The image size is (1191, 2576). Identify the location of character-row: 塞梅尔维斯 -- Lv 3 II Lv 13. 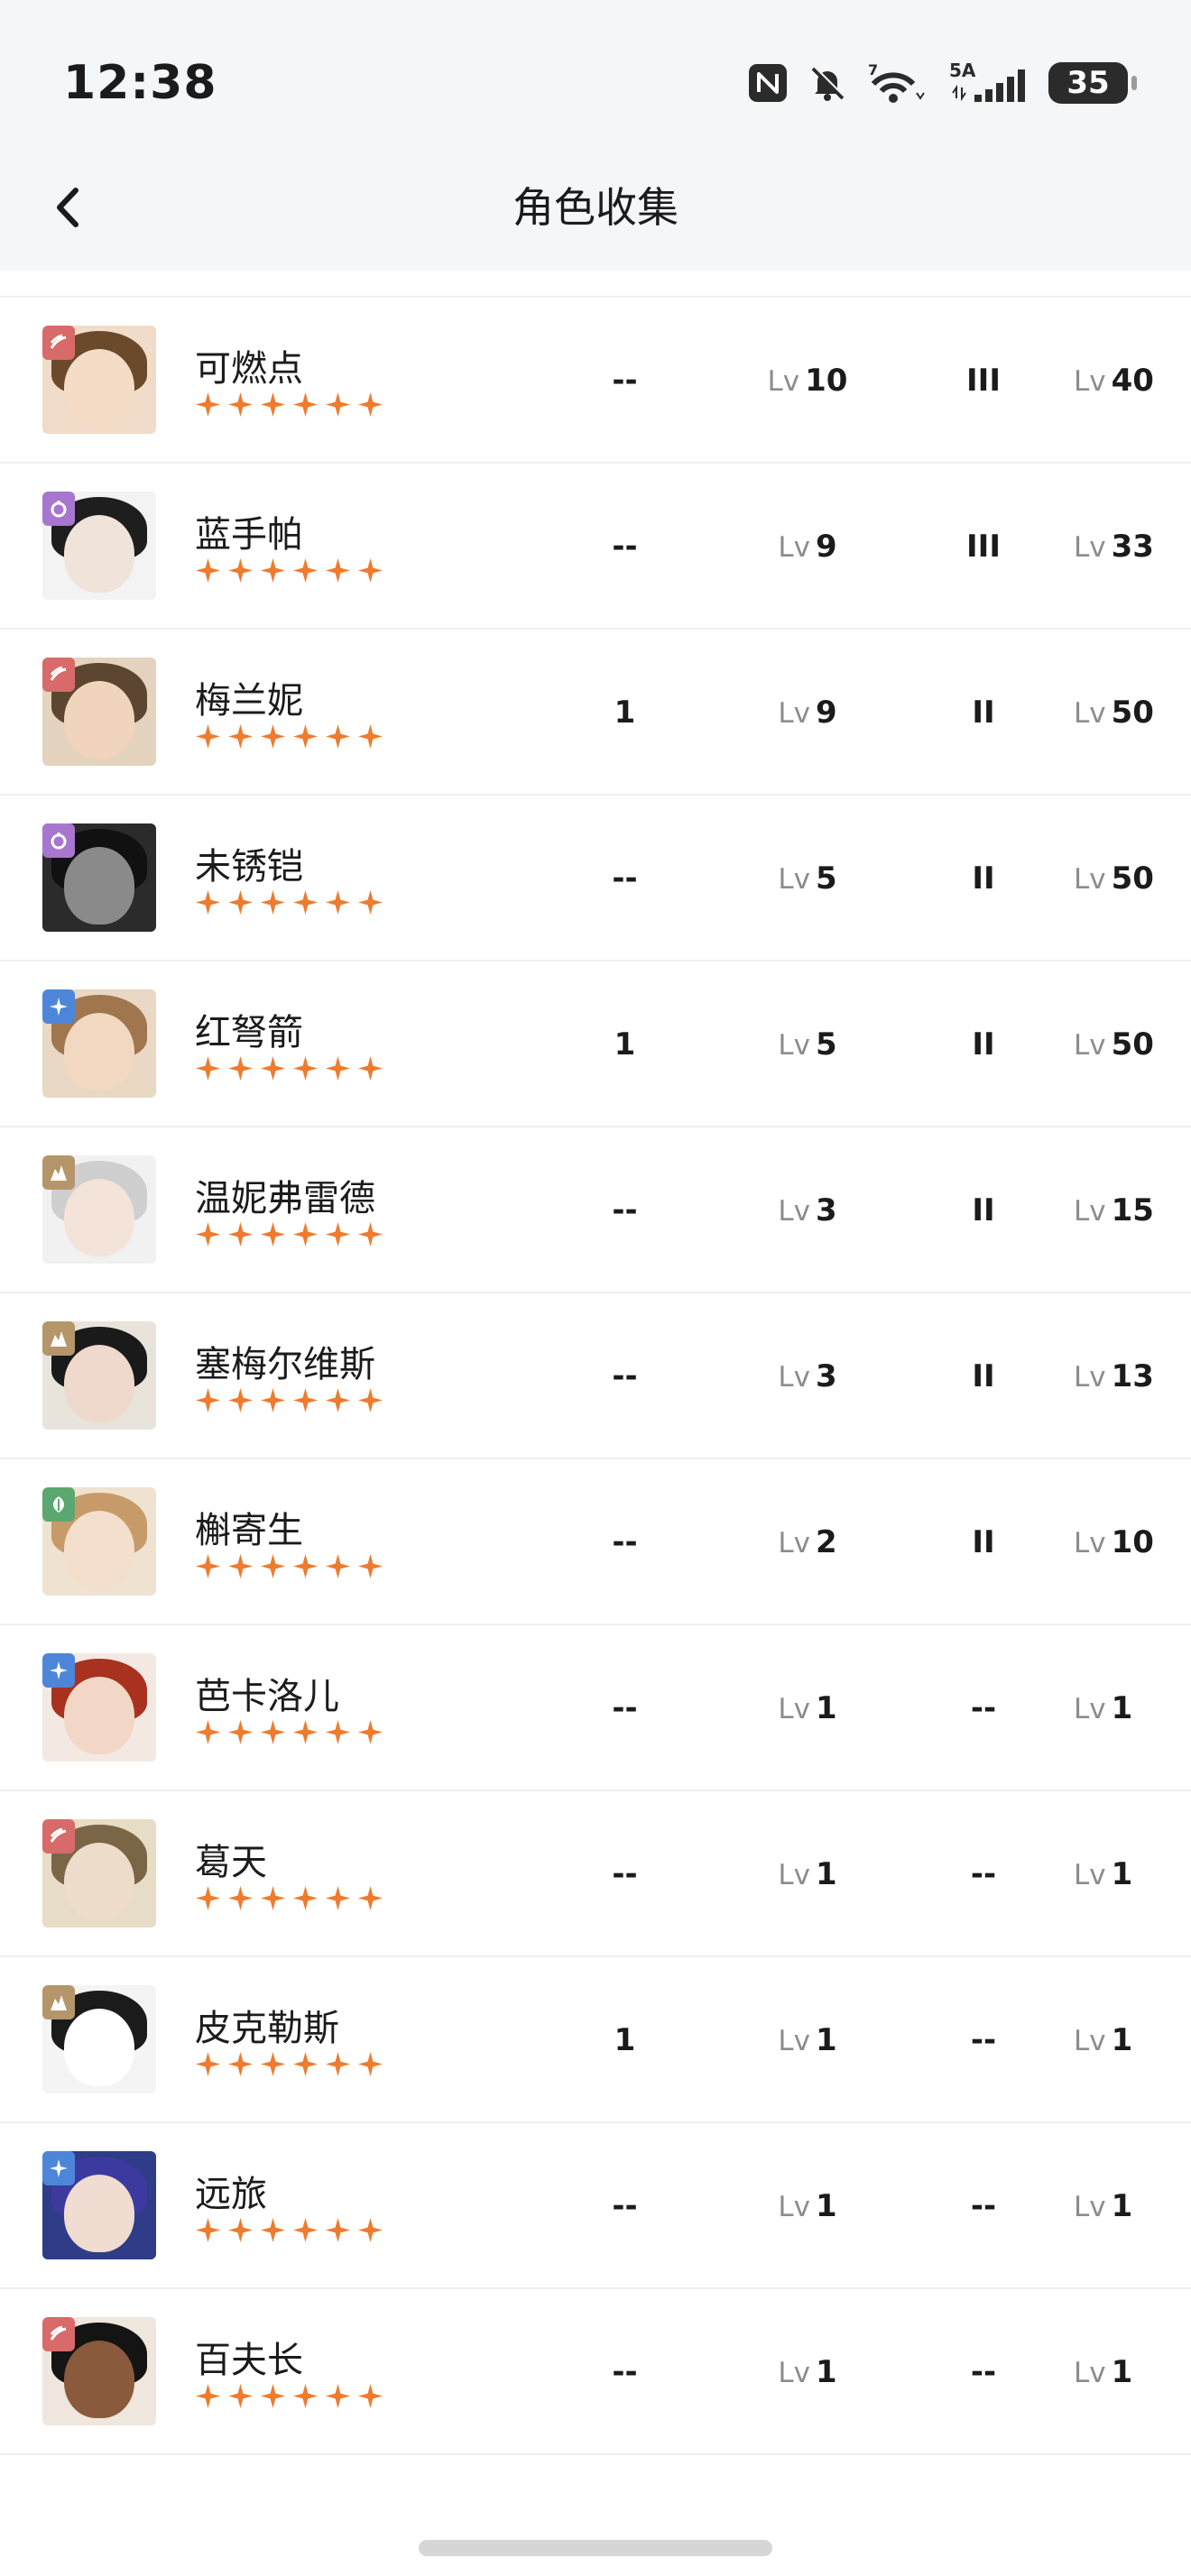
(595, 1376).